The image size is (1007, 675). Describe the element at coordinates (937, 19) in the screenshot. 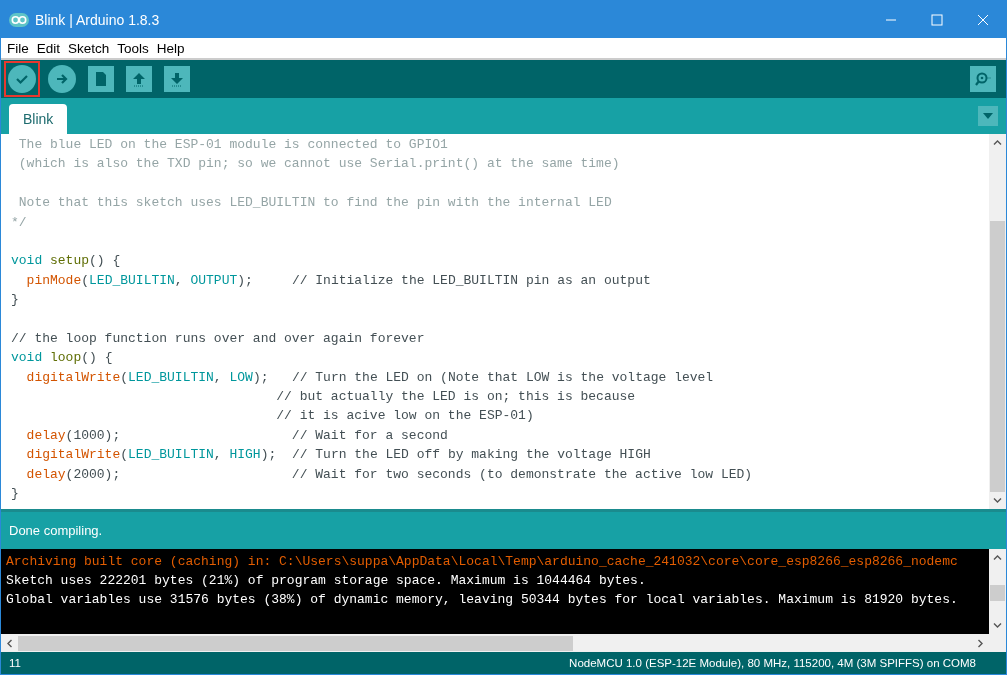

I see `maximize-icon` at that location.